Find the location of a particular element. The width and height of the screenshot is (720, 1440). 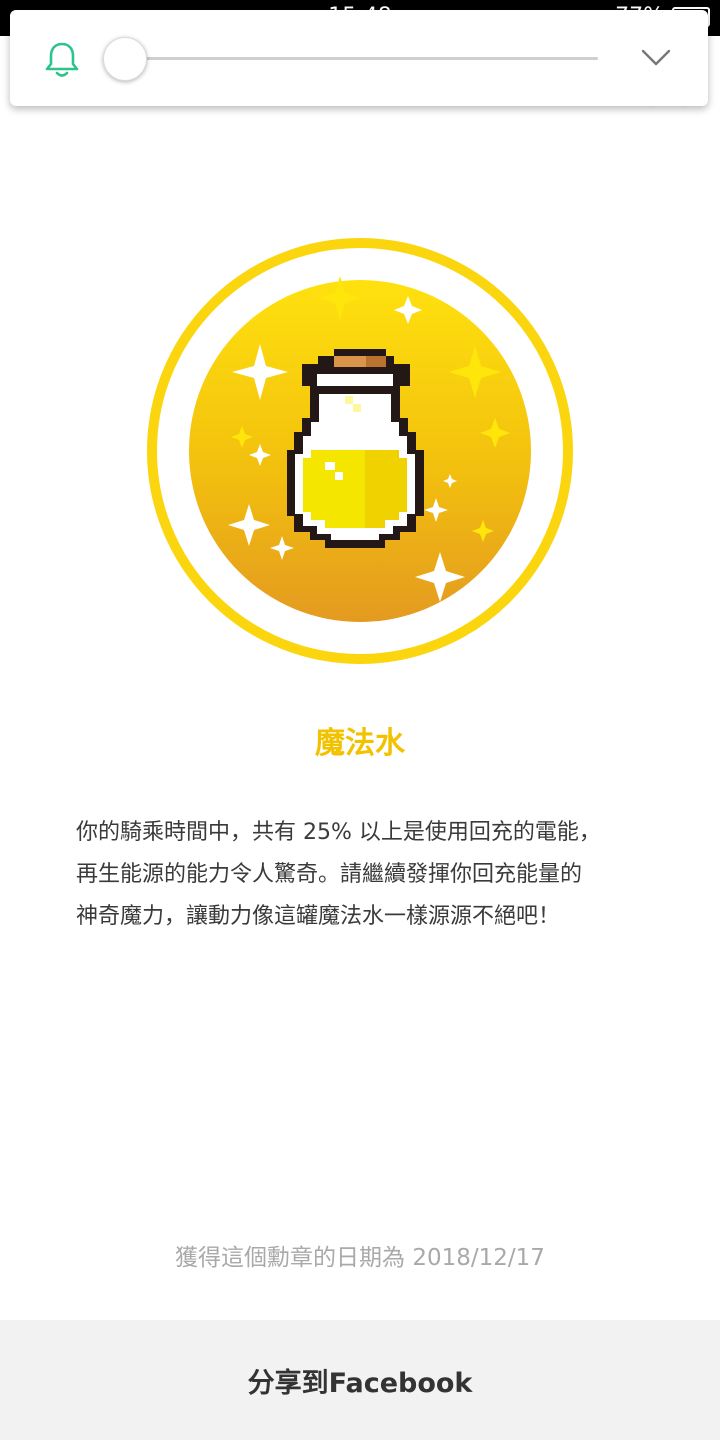

notification-slider-track is located at coordinates (366, 58).